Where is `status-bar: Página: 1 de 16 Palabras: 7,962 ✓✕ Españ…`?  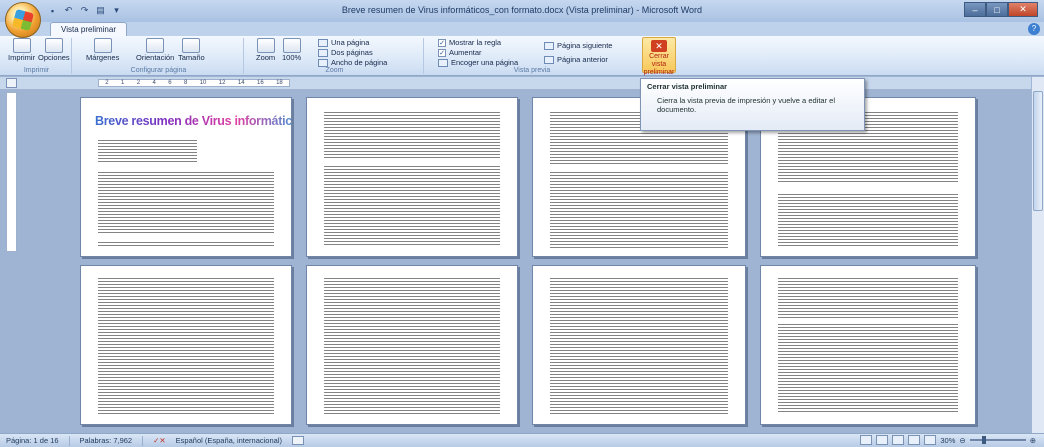
status-bar: Página: 1 de 16 Palabras: 7,962 ✓✕ Españ… is located at coordinates (522, 440).